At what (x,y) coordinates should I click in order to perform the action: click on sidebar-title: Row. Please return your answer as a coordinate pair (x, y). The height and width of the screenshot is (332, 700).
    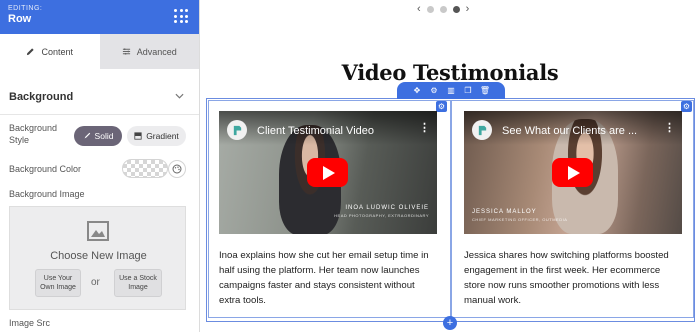
    Looking at the image, I should click on (20, 19).